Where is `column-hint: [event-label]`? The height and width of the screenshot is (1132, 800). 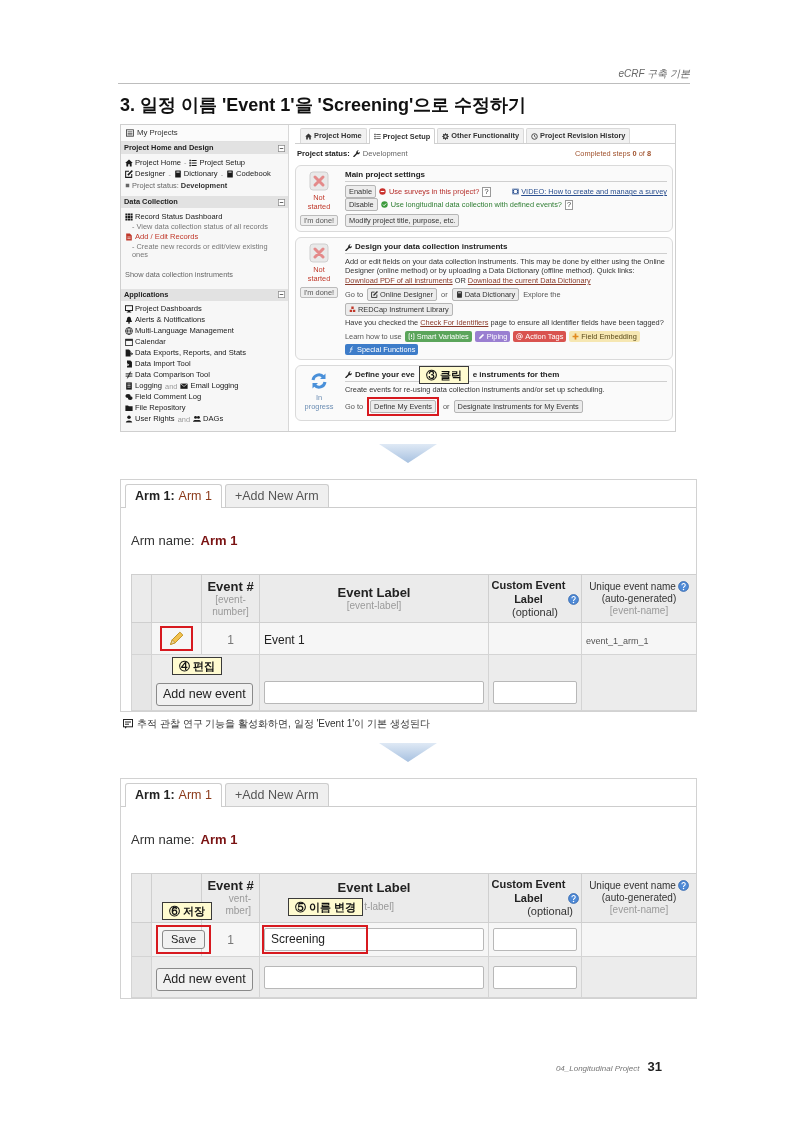 column-hint: [event-label] is located at coordinates (374, 606).